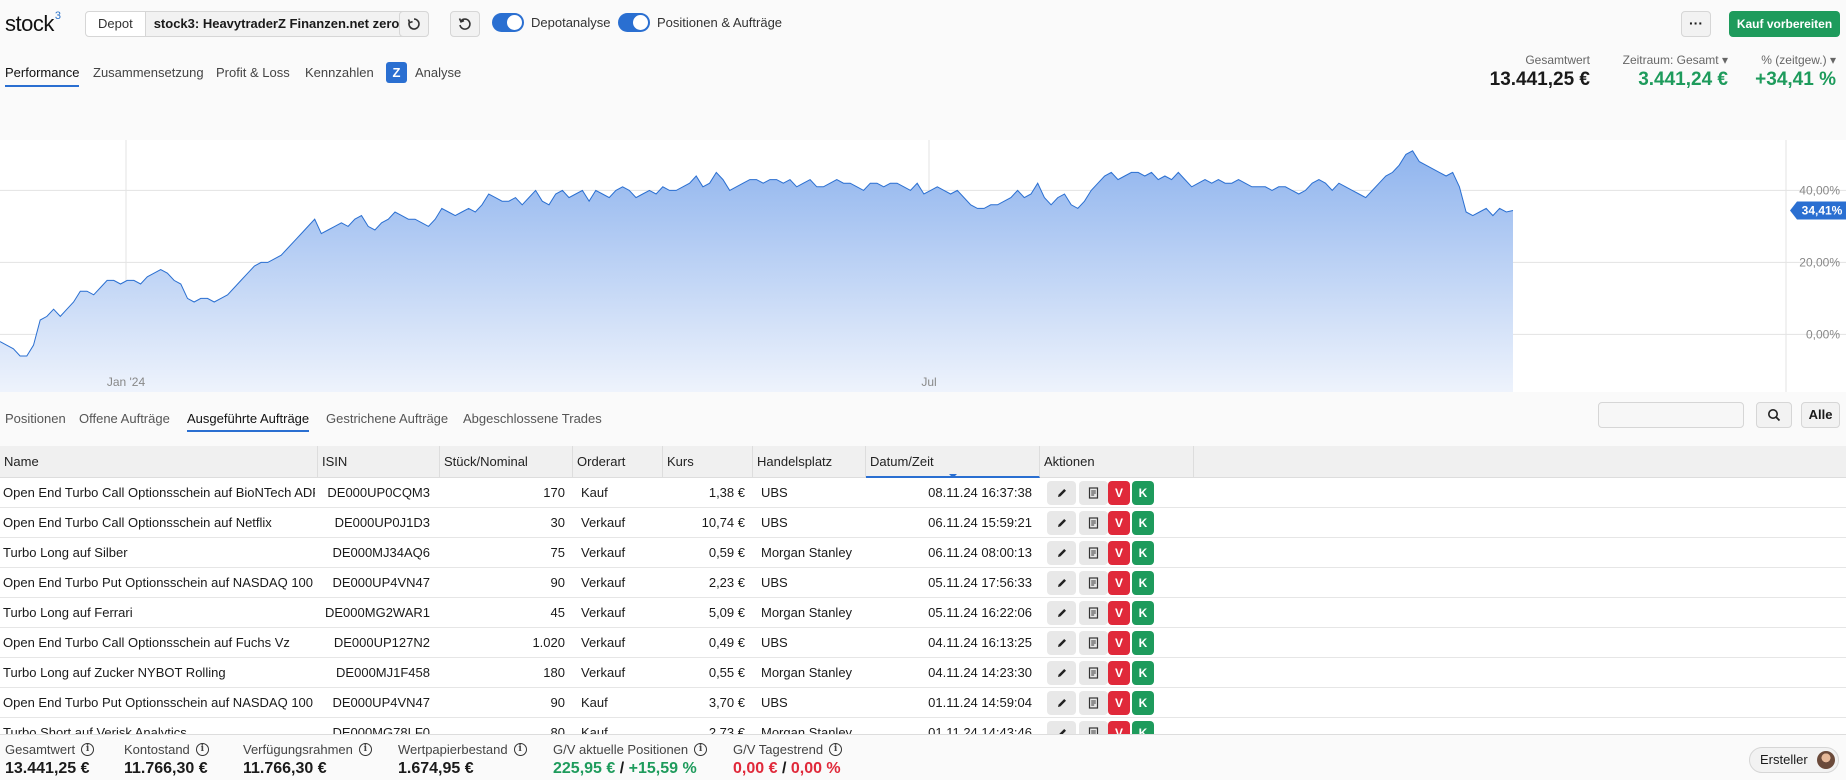  I want to click on cell-datum-zeit: 08.11.24 16:37:38, so click(980, 492).